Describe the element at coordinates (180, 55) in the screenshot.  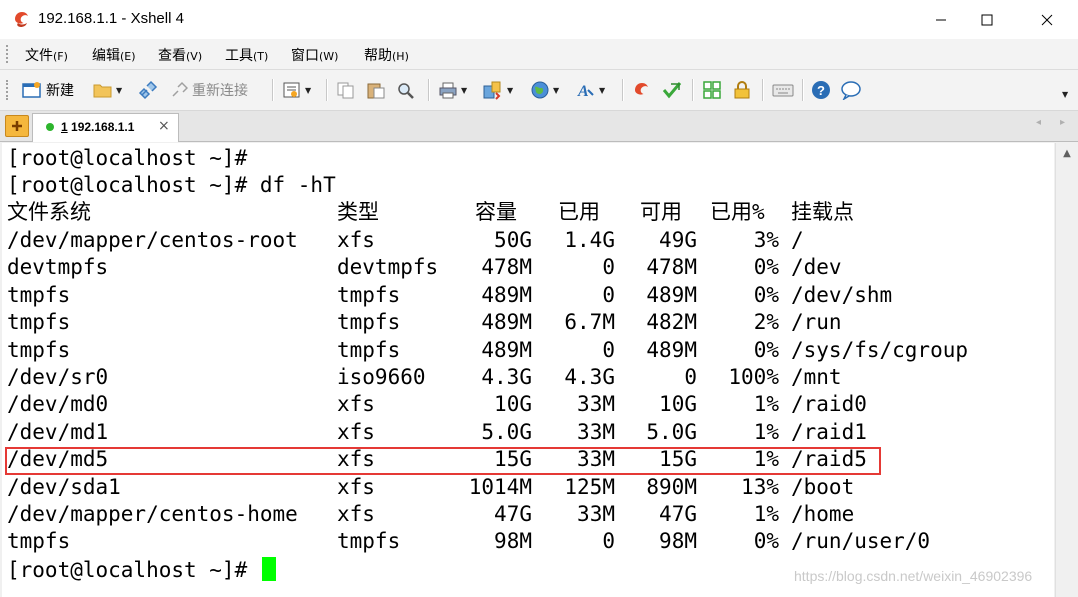
I see `menu-view: 查看(V)` at that location.